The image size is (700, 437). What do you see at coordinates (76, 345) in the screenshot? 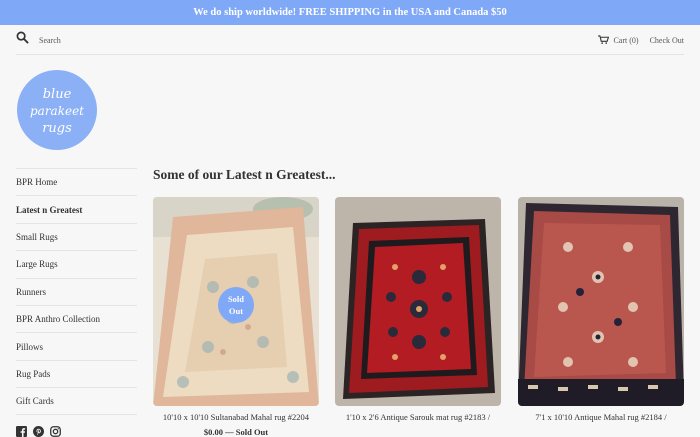
I see `sidebar-item-pillows: Pillows` at bounding box center [76, 345].